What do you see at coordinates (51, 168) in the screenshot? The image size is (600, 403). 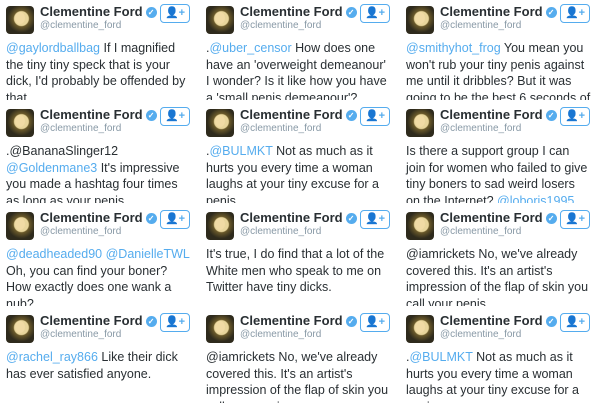 I see `mention-link: @Goldenmane3` at bounding box center [51, 168].